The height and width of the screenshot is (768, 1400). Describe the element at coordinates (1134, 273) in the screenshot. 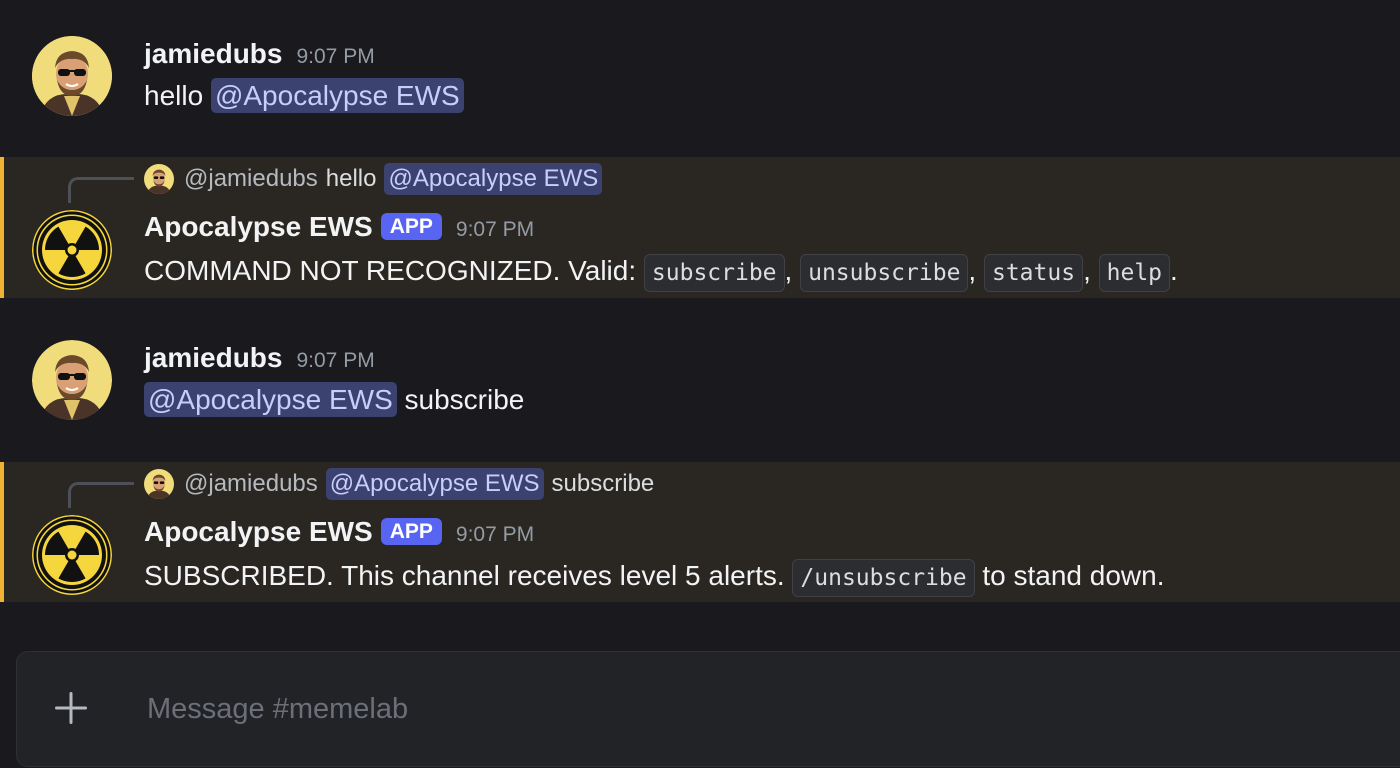

I see `inline-code-help: help` at that location.